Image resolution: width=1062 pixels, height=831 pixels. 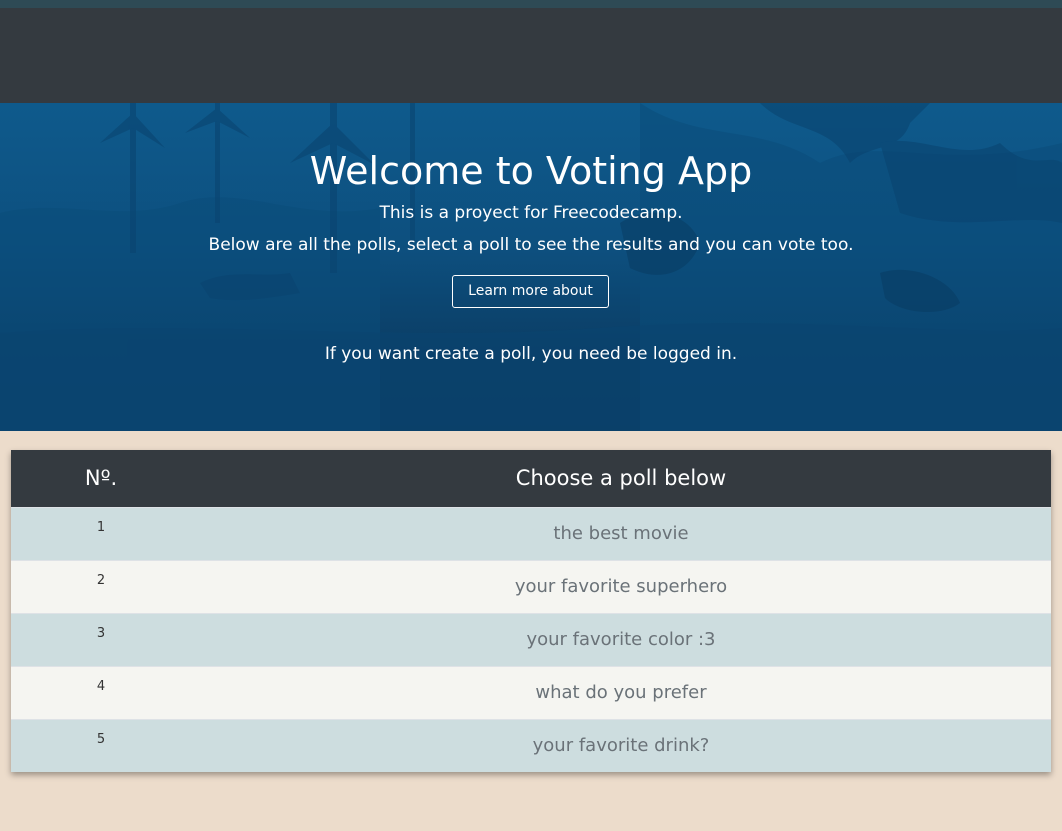 I want to click on poll-link: the best movie, so click(x=621, y=533).